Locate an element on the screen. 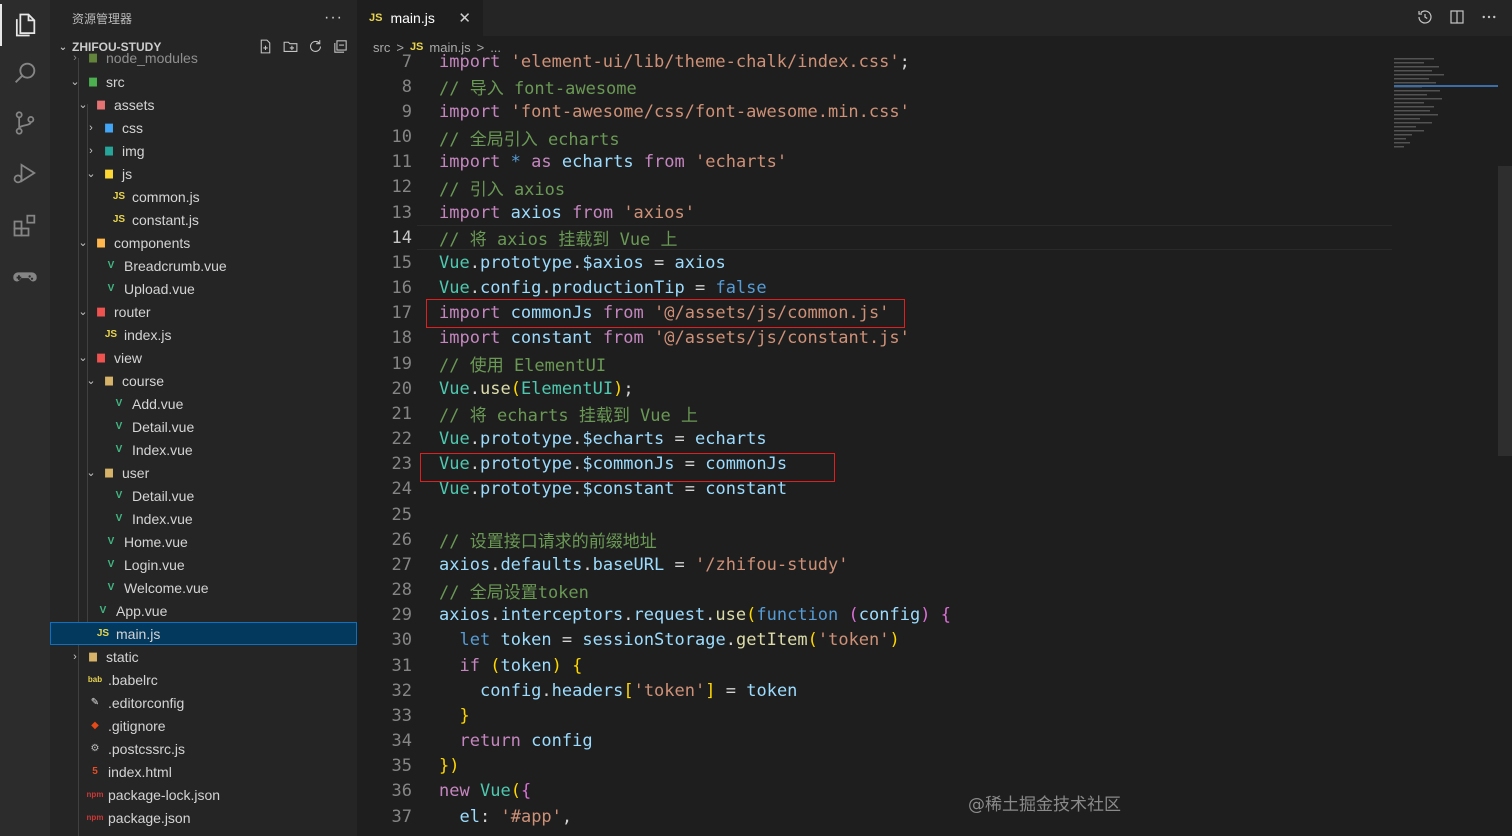  code-line: 25 is located at coordinates (877, 514).